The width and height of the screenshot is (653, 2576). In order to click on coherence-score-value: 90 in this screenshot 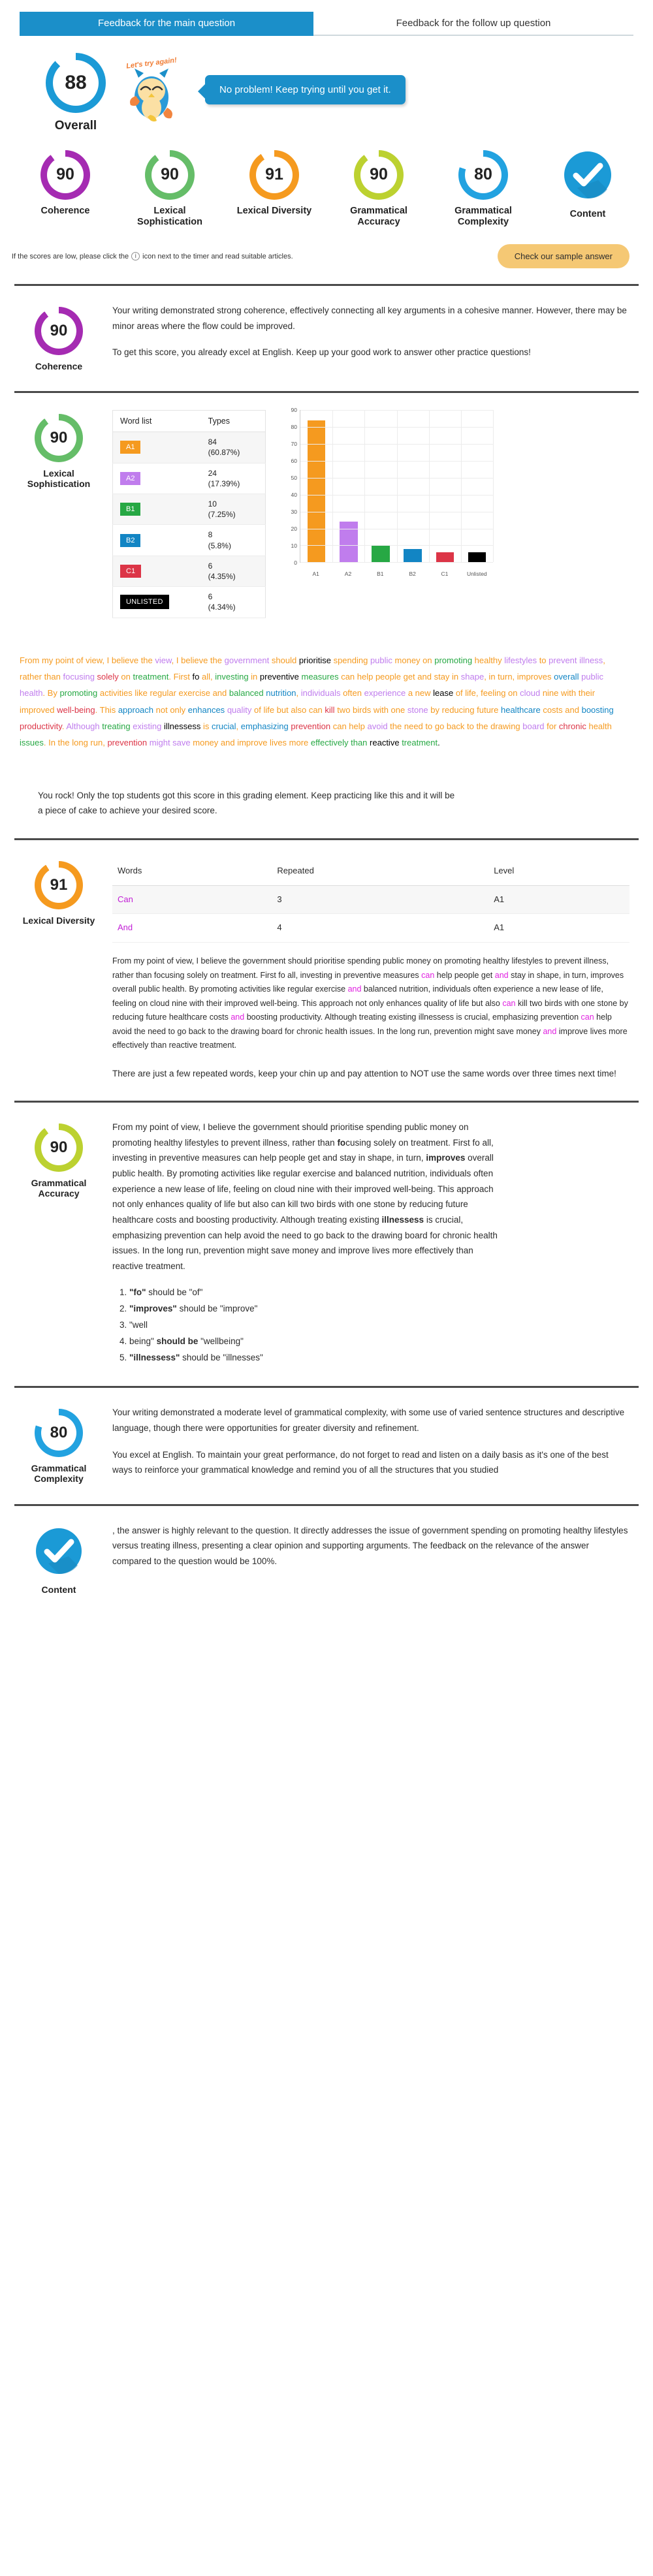, I will do `click(65, 174)`.